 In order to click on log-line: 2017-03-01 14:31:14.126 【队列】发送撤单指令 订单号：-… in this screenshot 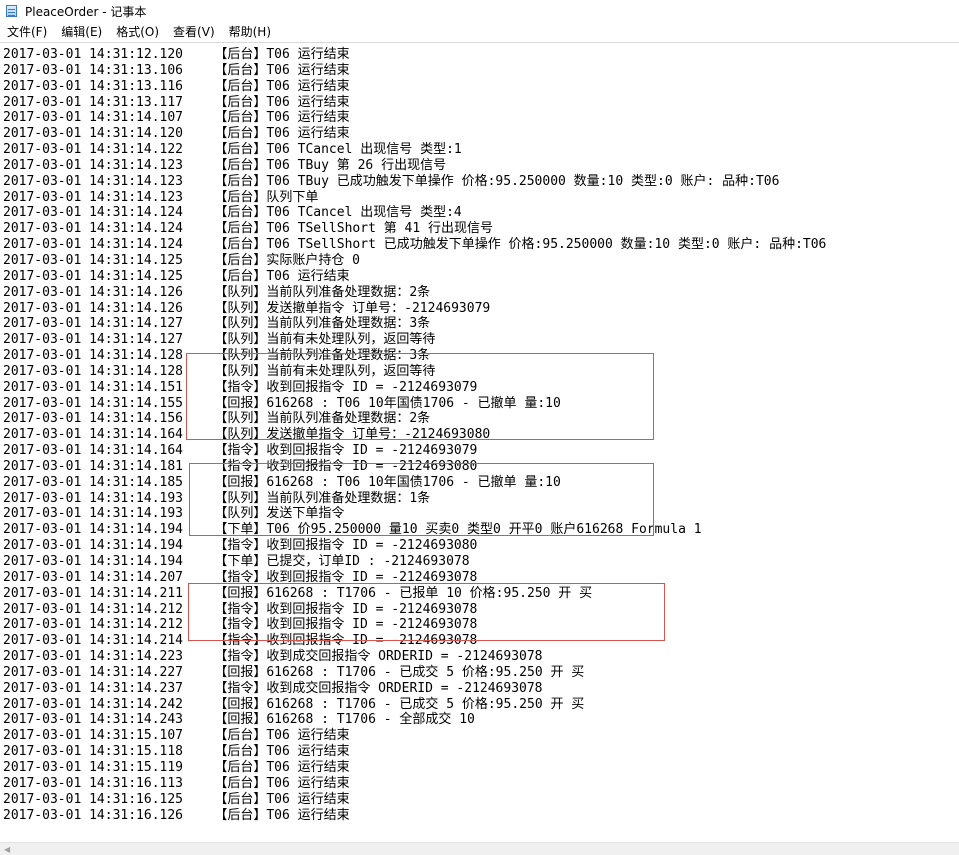, I will do `click(247, 308)`.